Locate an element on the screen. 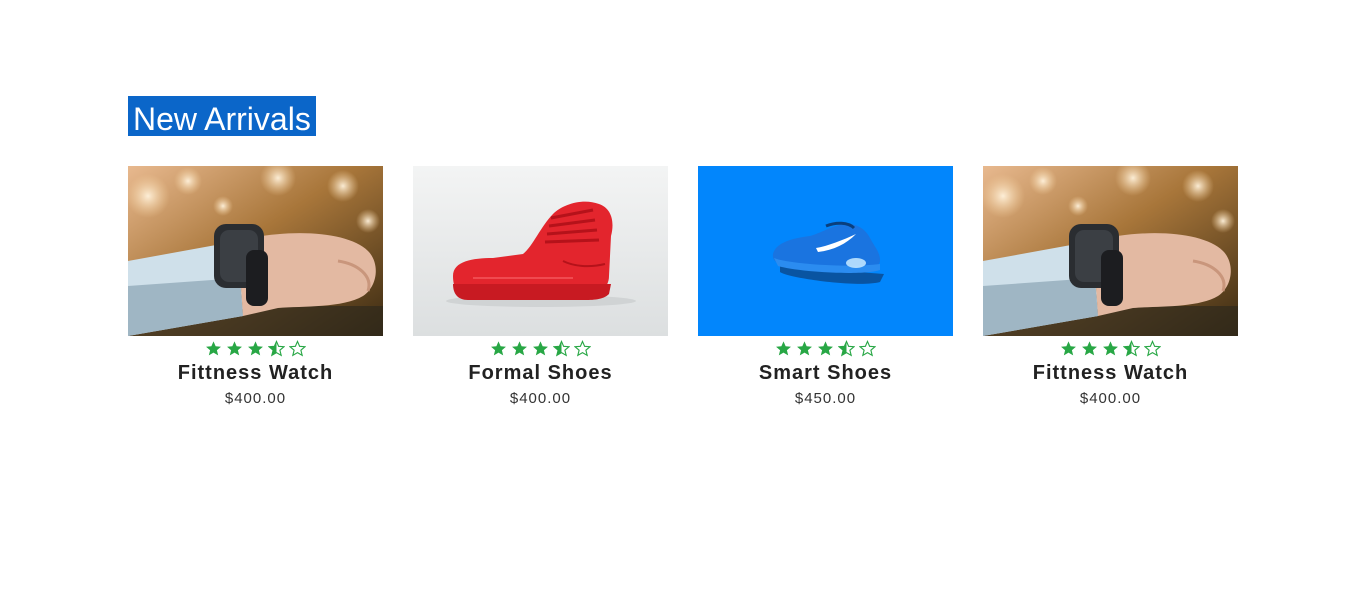  blue-running-shoe-photo-icon is located at coordinates (825, 251).